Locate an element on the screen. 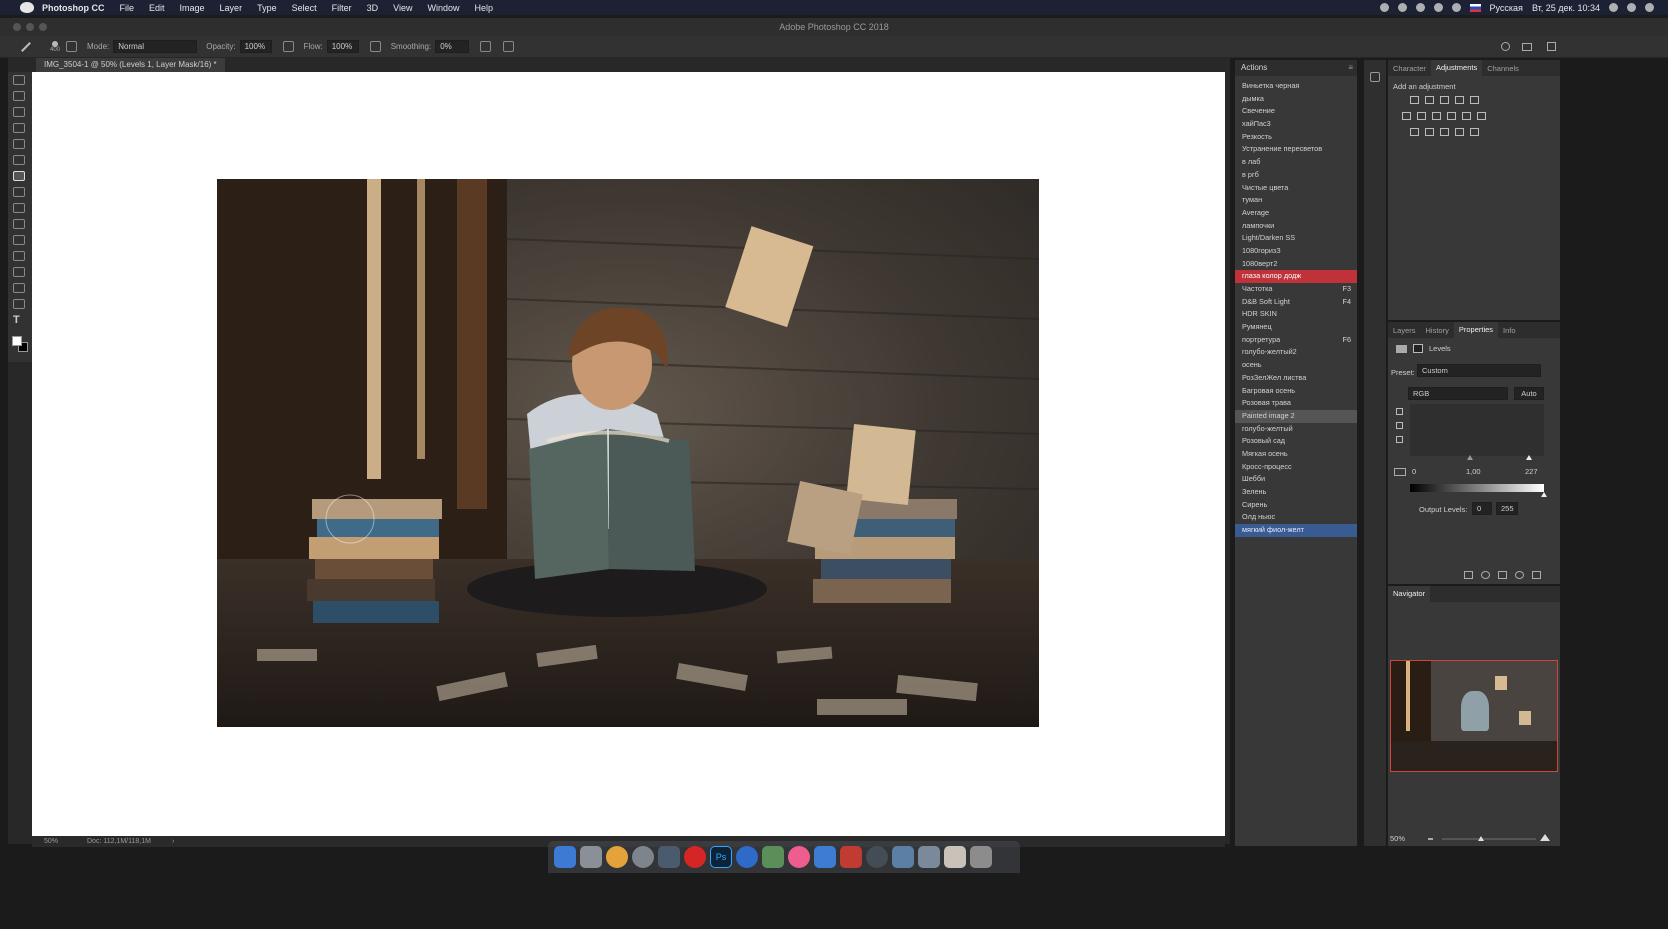 This screenshot has height=929, width=1668. finder-icon is located at coordinates (565, 857).